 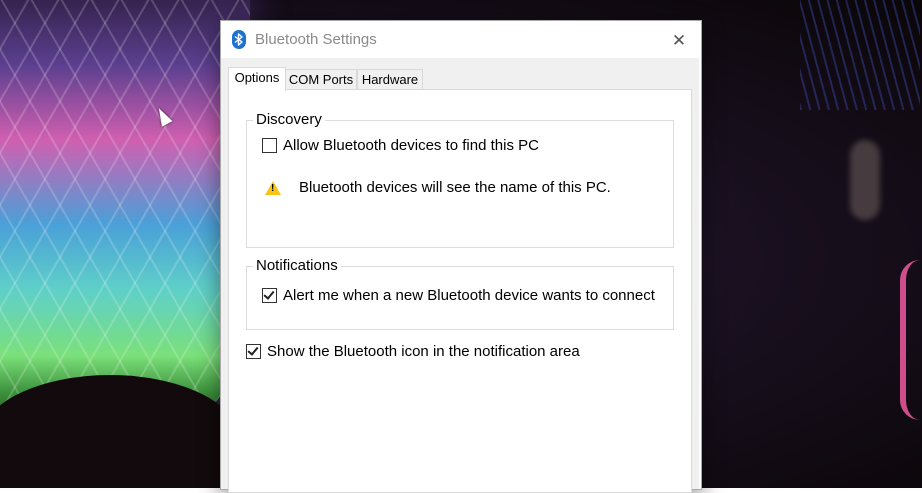 I want to click on title-bar: Bluetooth Settings ✕, so click(x=461, y=39).